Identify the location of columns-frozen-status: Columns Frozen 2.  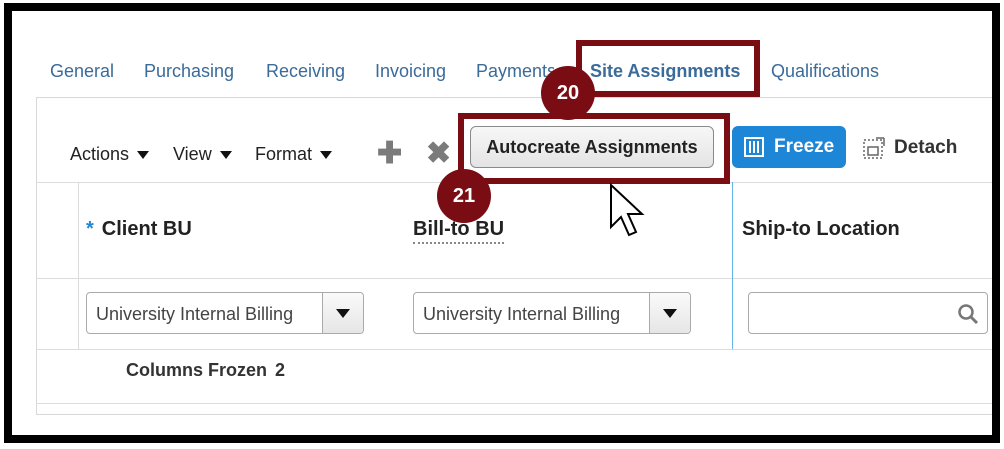
(205, 370).